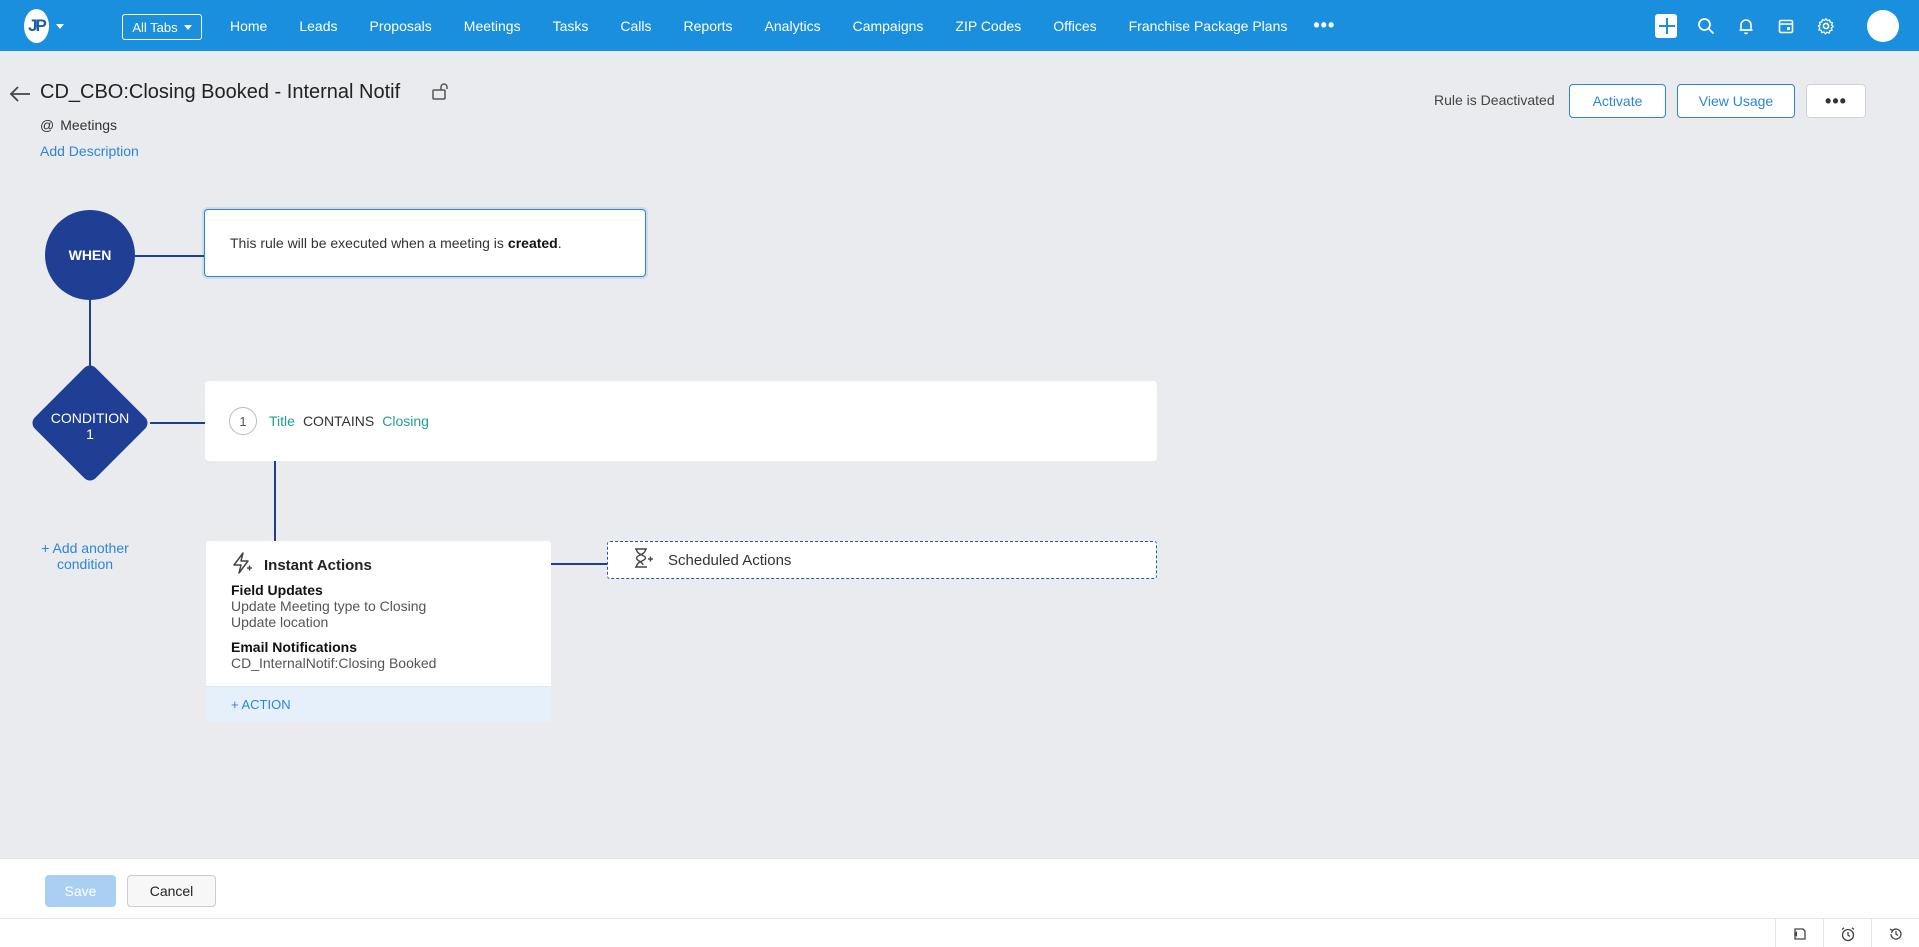  What do you see at coordinates (338, 421) in the screenshot?
I see `condition-operator: CONTAINS` at bounding box center [338, 421].